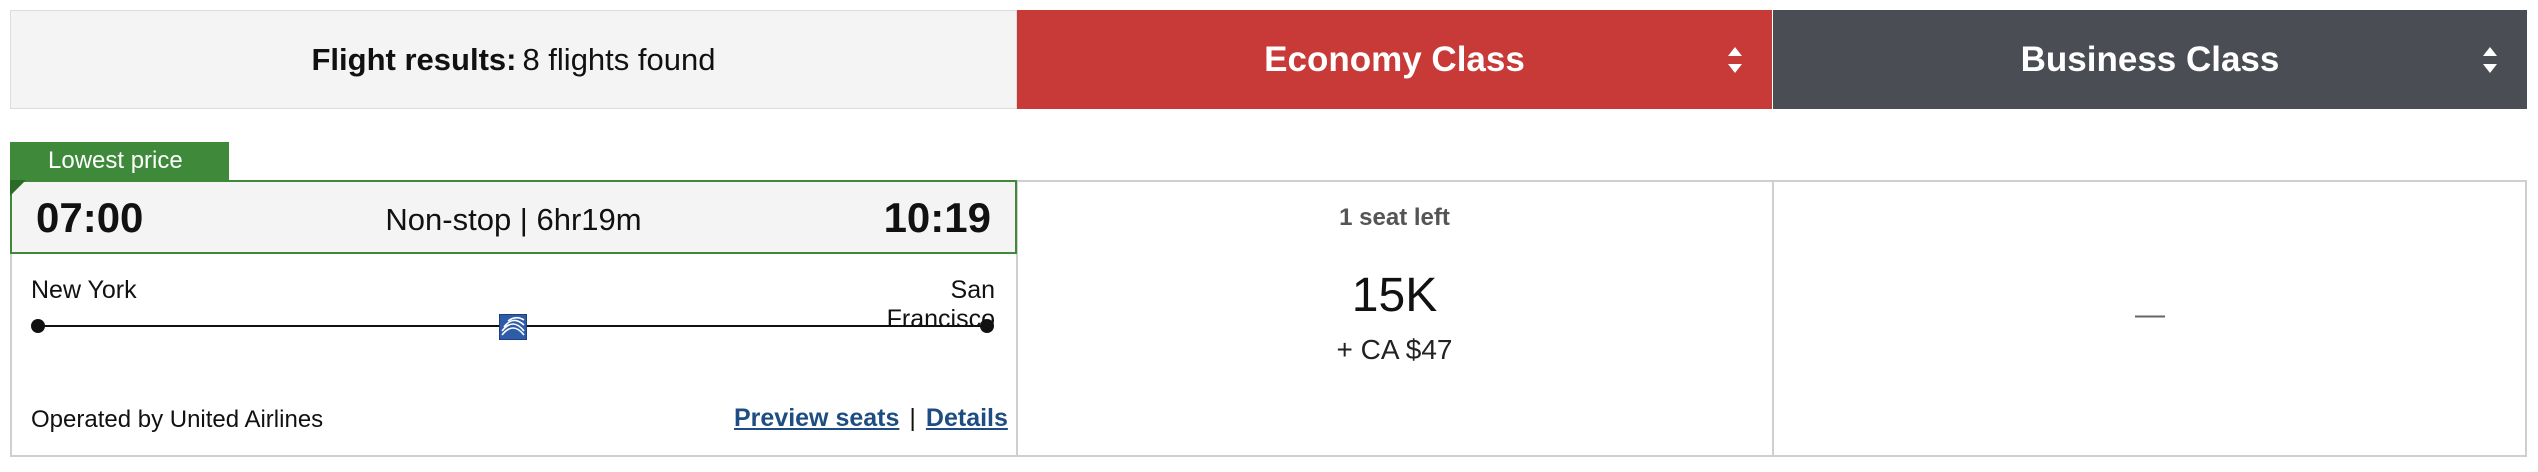  I want to click on results-label: Flight results:, so click(414, 59).